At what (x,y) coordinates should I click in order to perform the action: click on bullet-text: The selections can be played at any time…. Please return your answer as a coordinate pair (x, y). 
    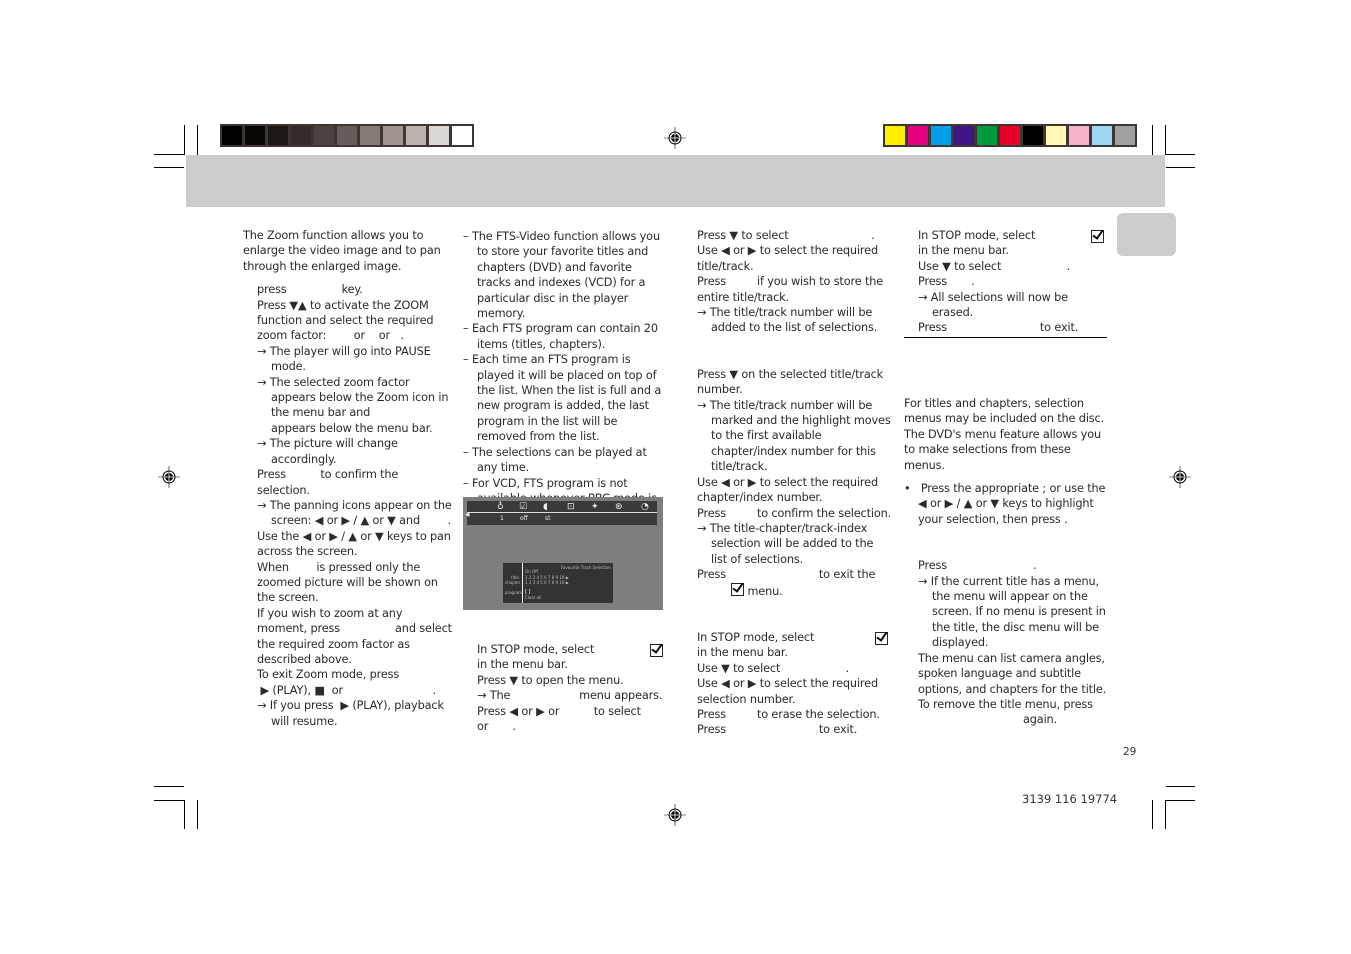
    Looking at the image, I should click on (559, 460).